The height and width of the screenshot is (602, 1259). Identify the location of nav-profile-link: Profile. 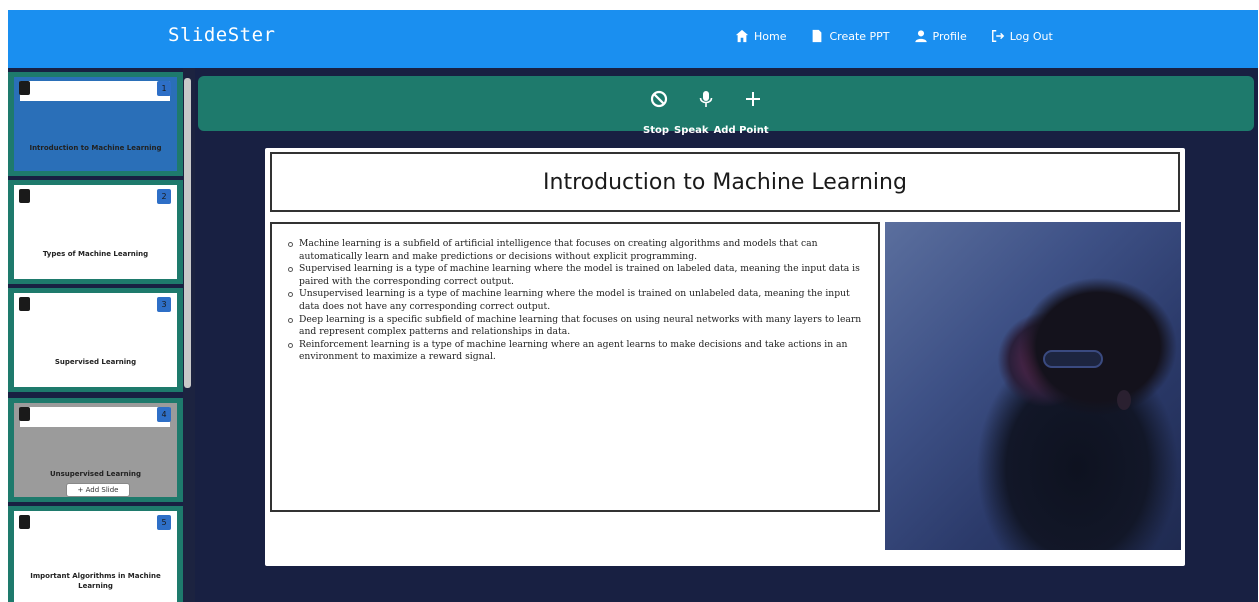
(940, 36).